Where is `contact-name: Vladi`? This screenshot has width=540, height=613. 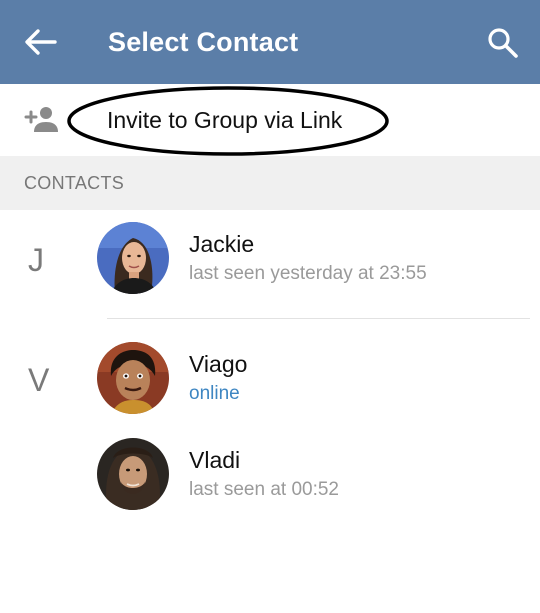
contact-name: Vladi is located at coordinates (215, 460).